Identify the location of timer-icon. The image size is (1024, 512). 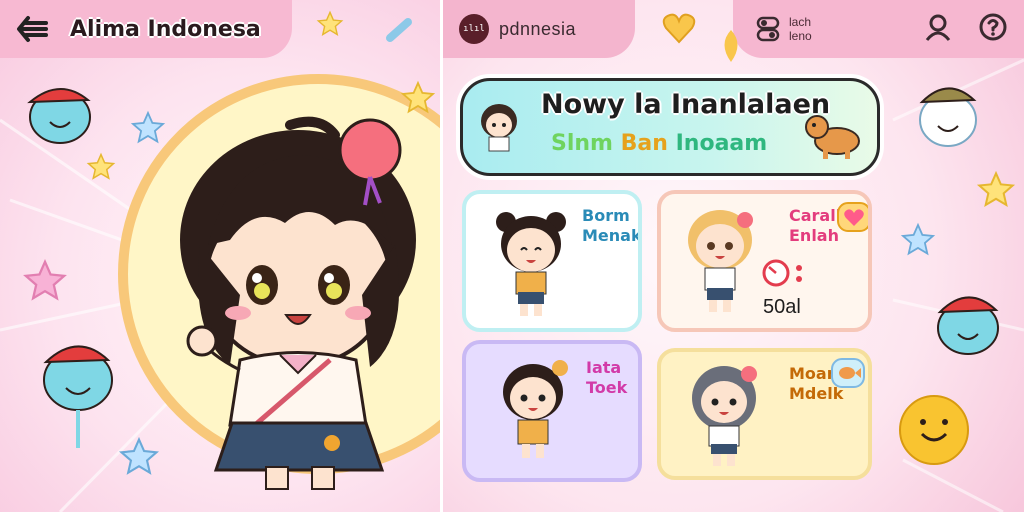
(782, 273).